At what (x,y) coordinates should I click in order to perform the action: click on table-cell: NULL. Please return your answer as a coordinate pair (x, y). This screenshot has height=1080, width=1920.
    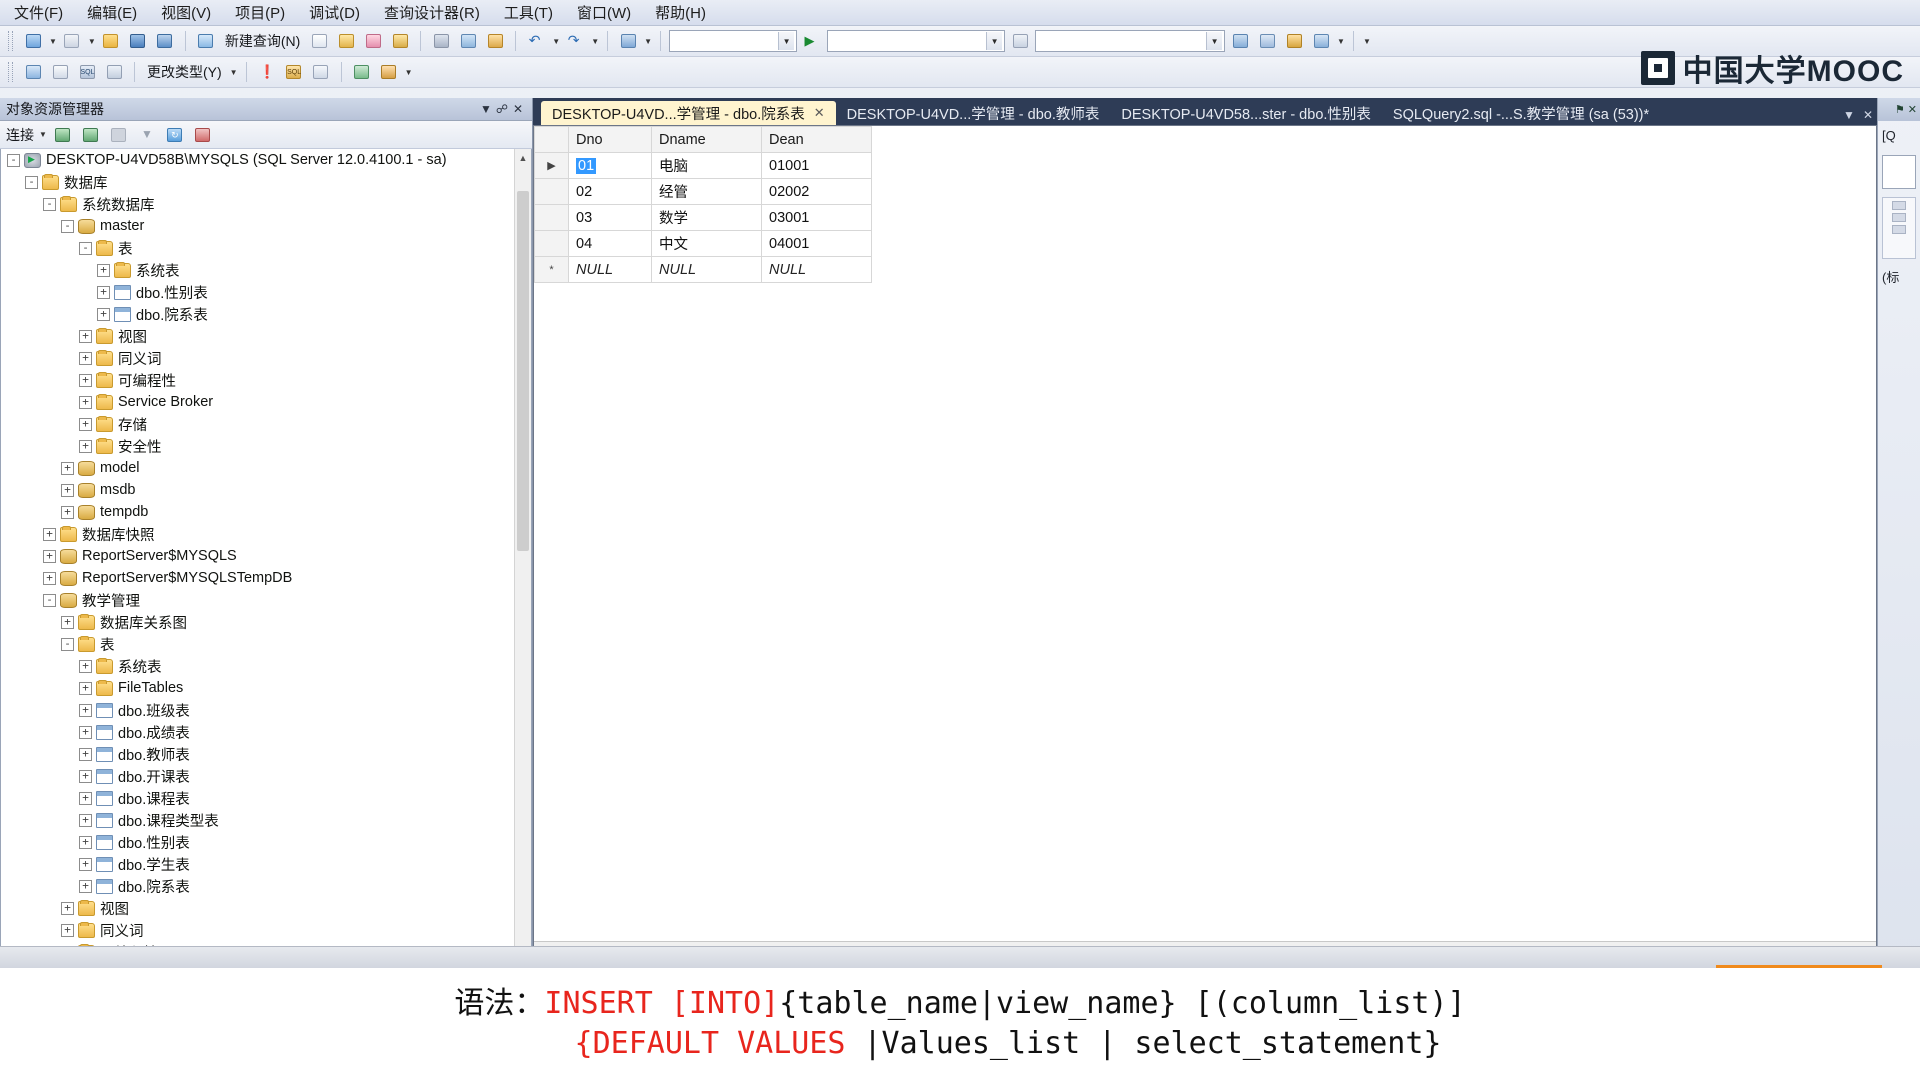
    Looking at the image, I should click on (610, 269).